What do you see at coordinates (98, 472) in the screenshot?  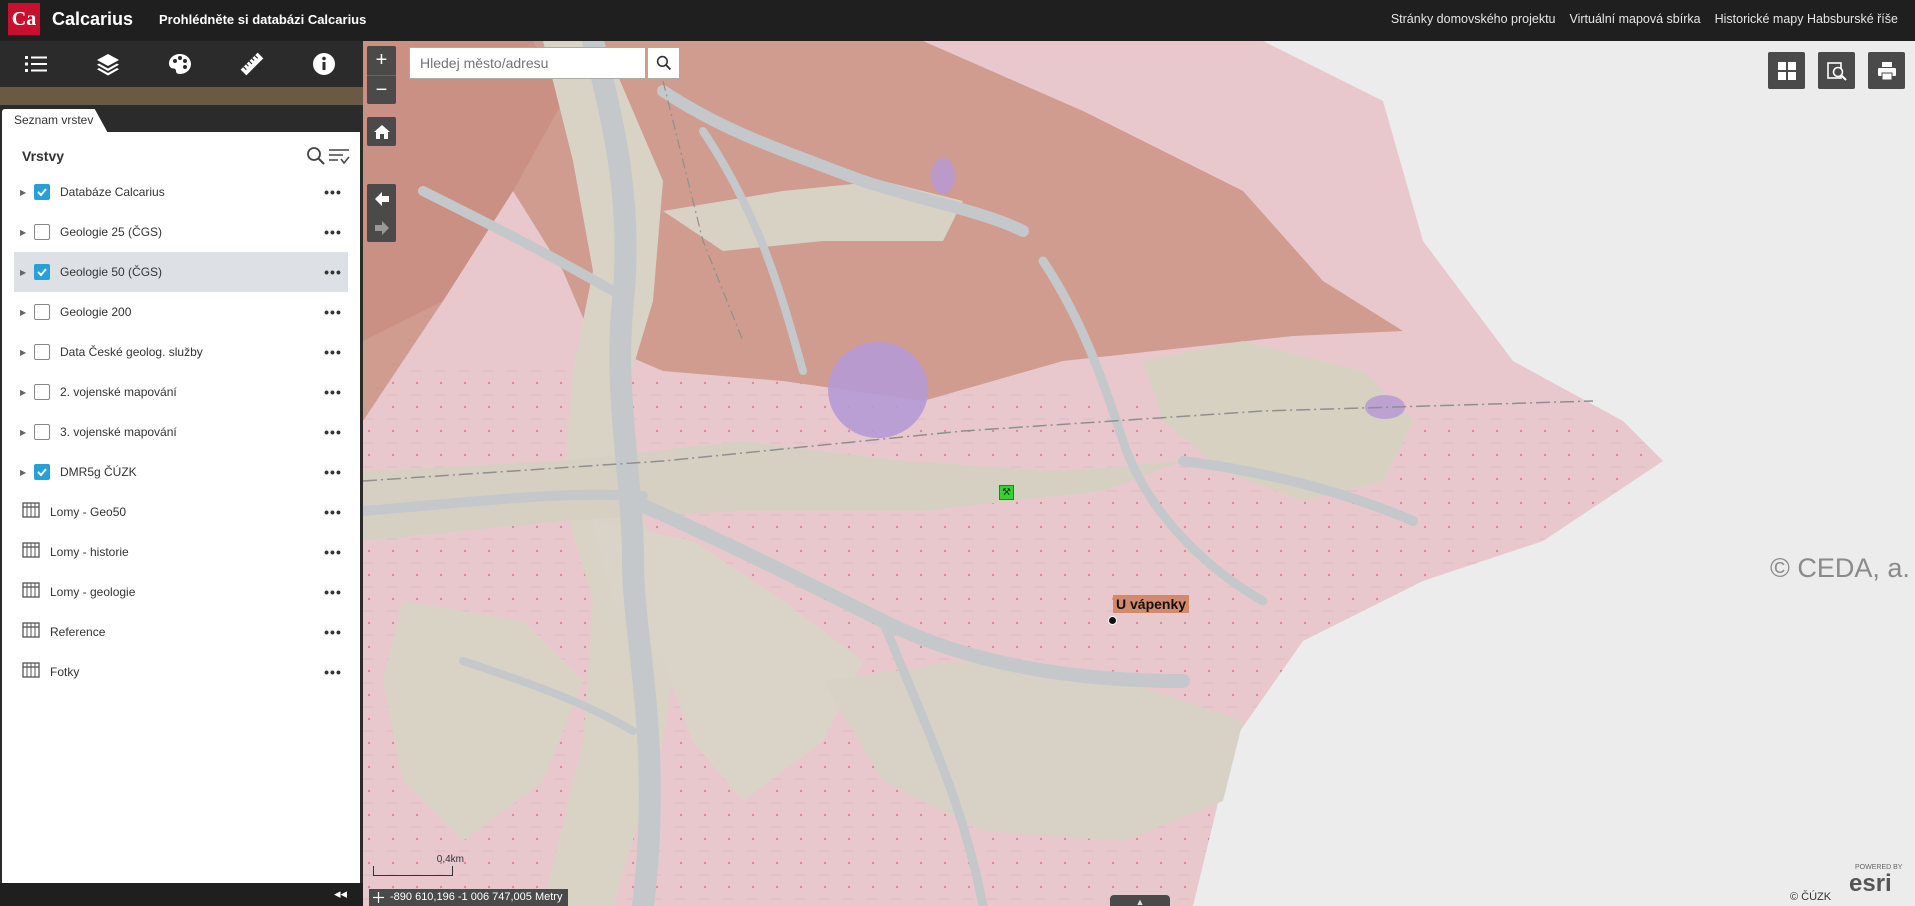 I see `layer-label: DMR5g ČÚZK` at bounding box center [98, 472].